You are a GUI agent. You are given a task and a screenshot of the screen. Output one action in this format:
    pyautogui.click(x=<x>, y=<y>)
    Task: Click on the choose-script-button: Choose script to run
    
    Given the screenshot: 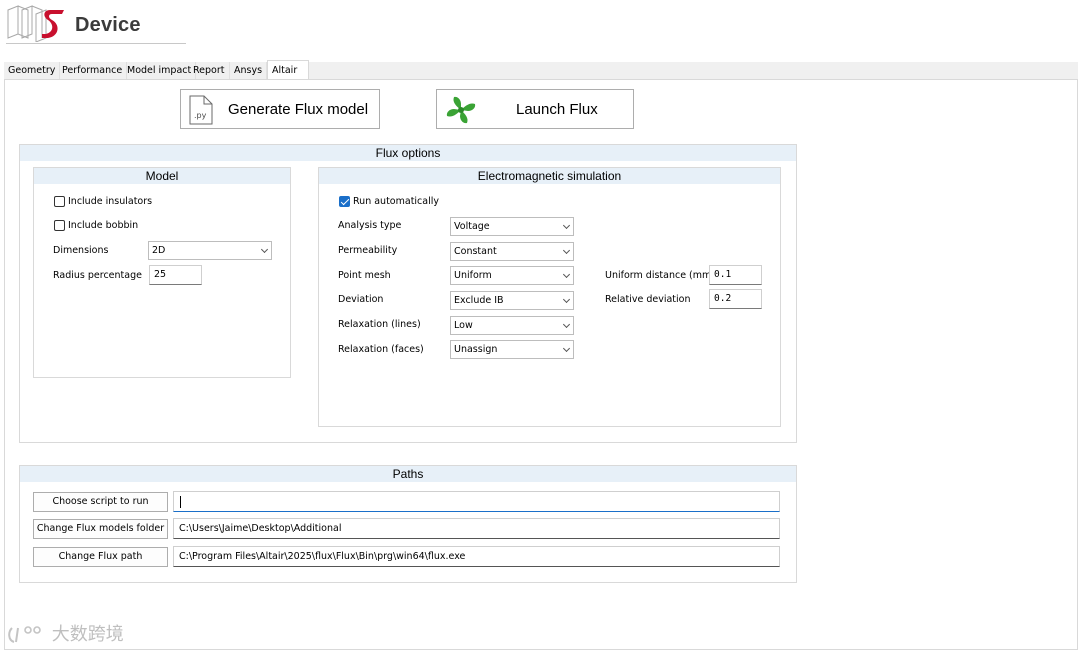 What is the action you would take?
    pyautogui.click(x=100, y=502)
    